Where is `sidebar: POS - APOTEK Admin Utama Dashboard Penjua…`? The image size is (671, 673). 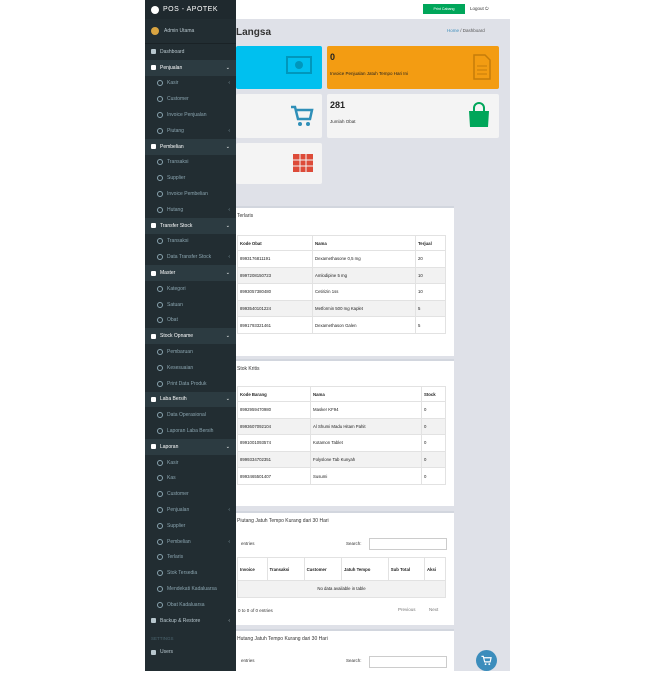 sidebar: POS - APOTEK Admin Utama Dashboard Penjua… is located at coordinates (190, 335).